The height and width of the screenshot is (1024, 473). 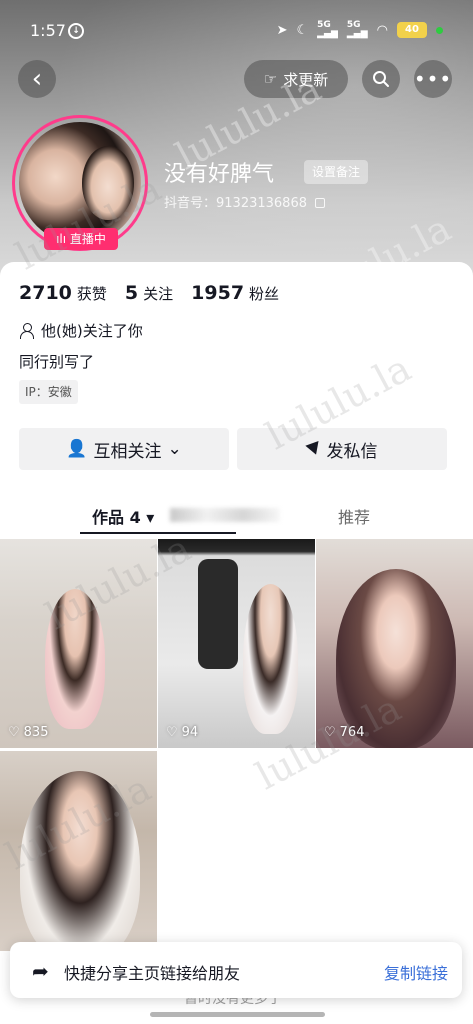 I want to click on caret-down-icon: ▾, so click(x=150, y=517).